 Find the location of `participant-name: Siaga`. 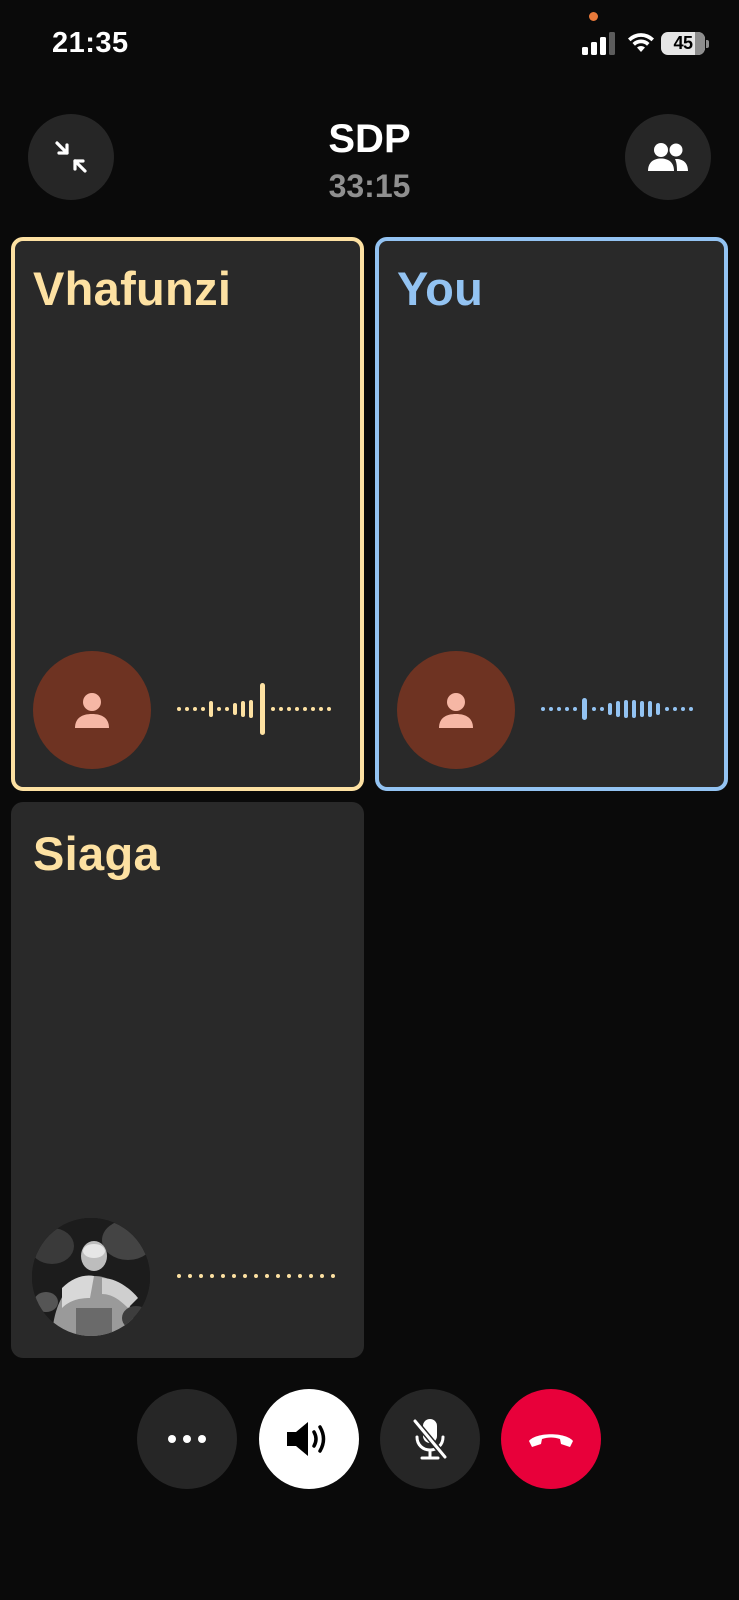

participant-name: Siaga is located at coordinates (96, 853).